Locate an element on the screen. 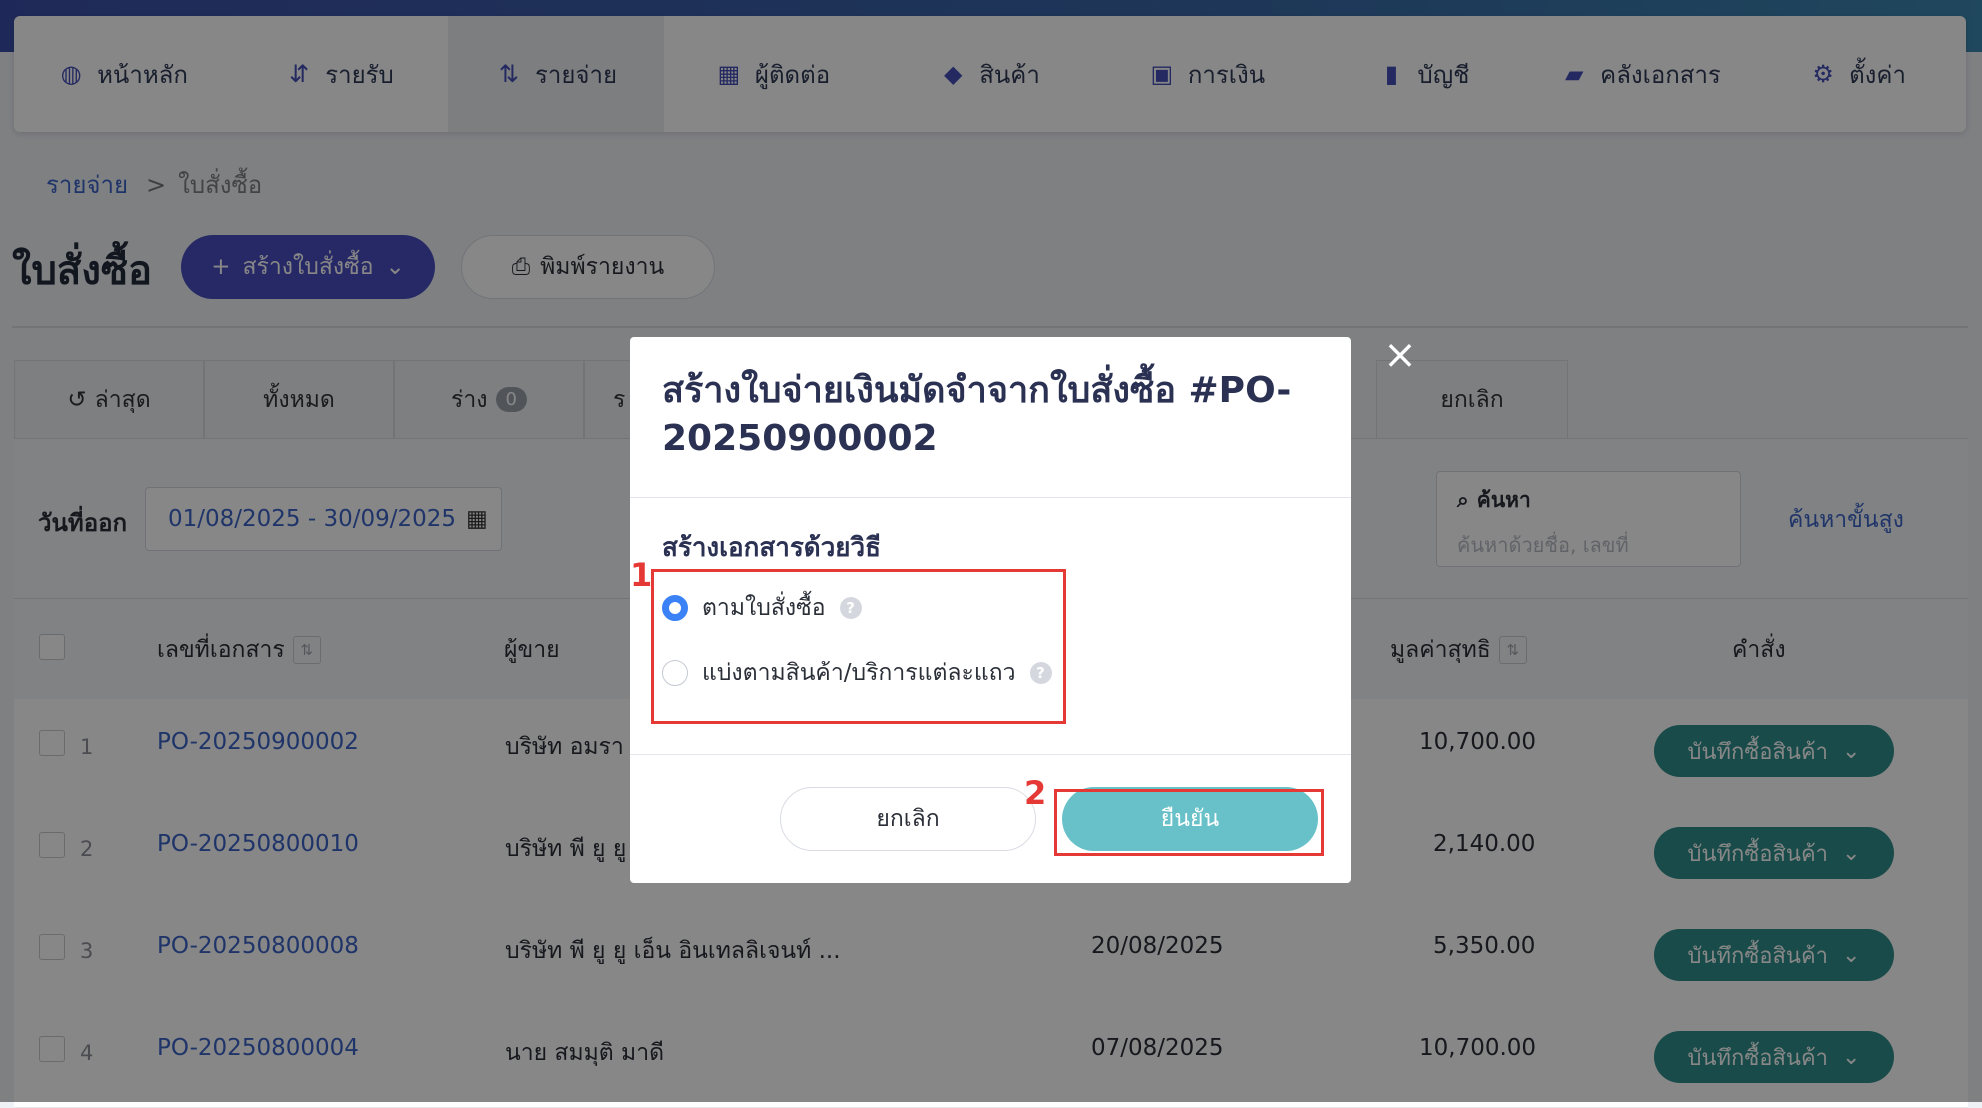  highlight-box-step1 is located at coordinates (858, 646).